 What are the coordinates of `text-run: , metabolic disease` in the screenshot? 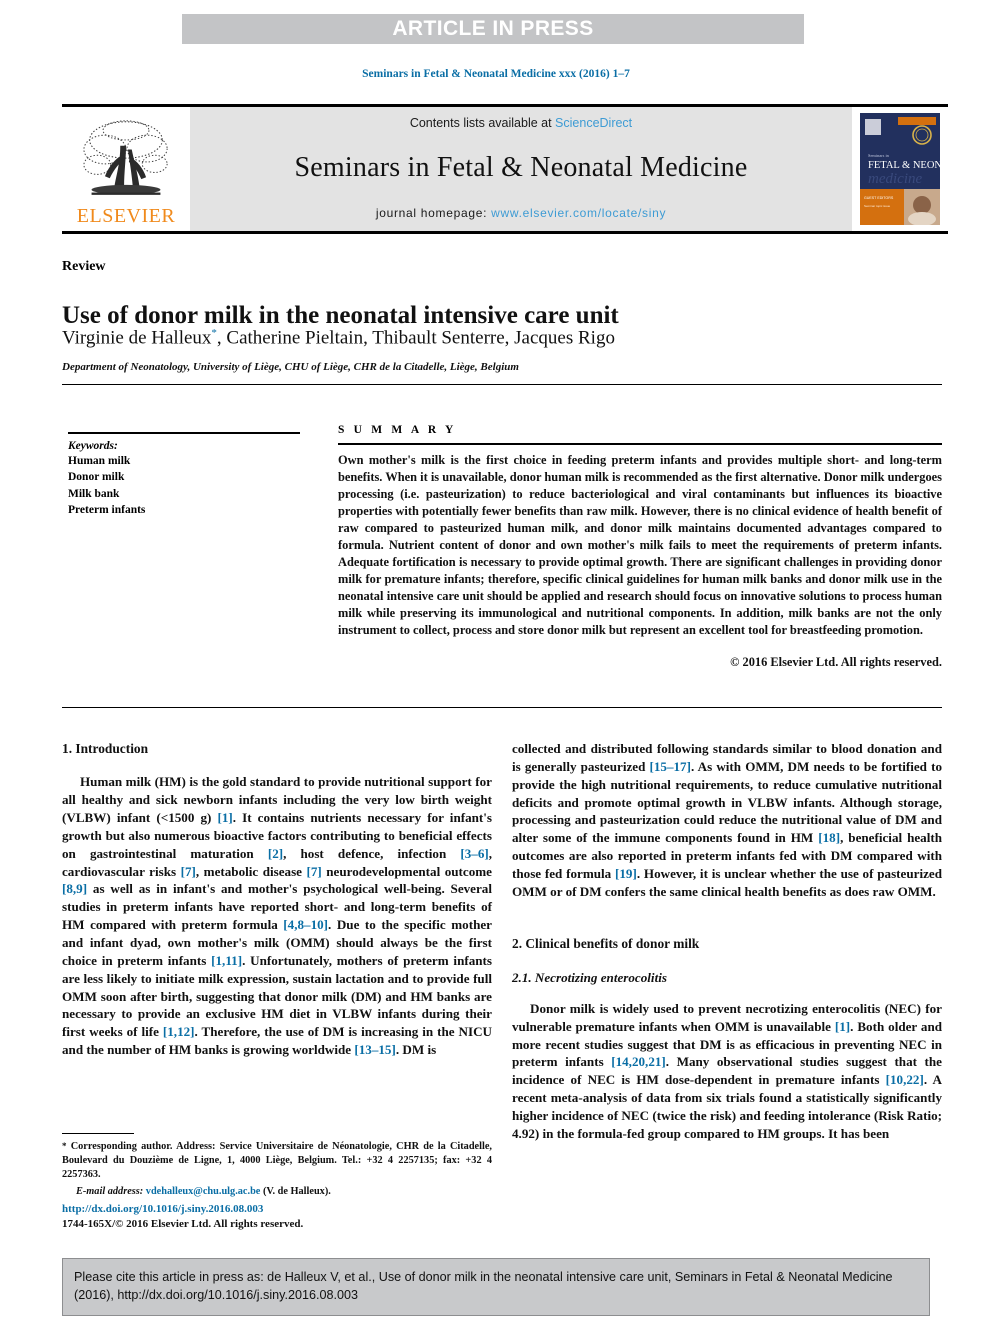 It's located at (251, 871).